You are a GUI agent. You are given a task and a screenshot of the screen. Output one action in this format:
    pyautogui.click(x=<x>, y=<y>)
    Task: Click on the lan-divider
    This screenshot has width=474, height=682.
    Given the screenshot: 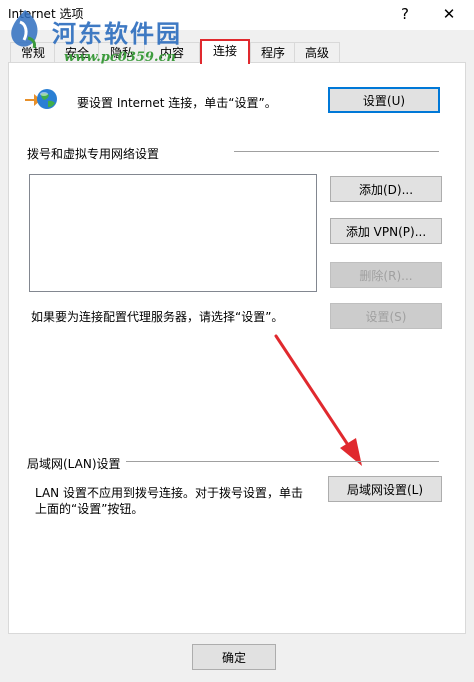 What is the action you would take?
    pyautogui.click(x=282, y=461)
    